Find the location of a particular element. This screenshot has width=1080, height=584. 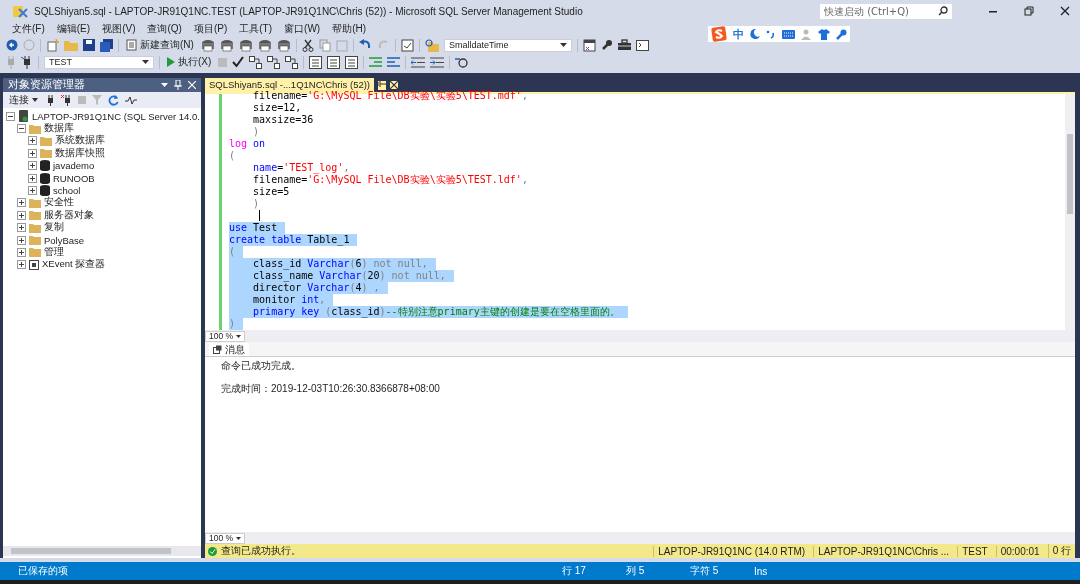

tree-item: XEvent 探查器 is located at coordinates (74, 265).